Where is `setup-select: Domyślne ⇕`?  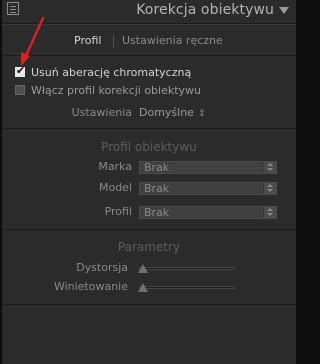 setup-select: Domyślne ⇕ is located at coordinates (172, 112).